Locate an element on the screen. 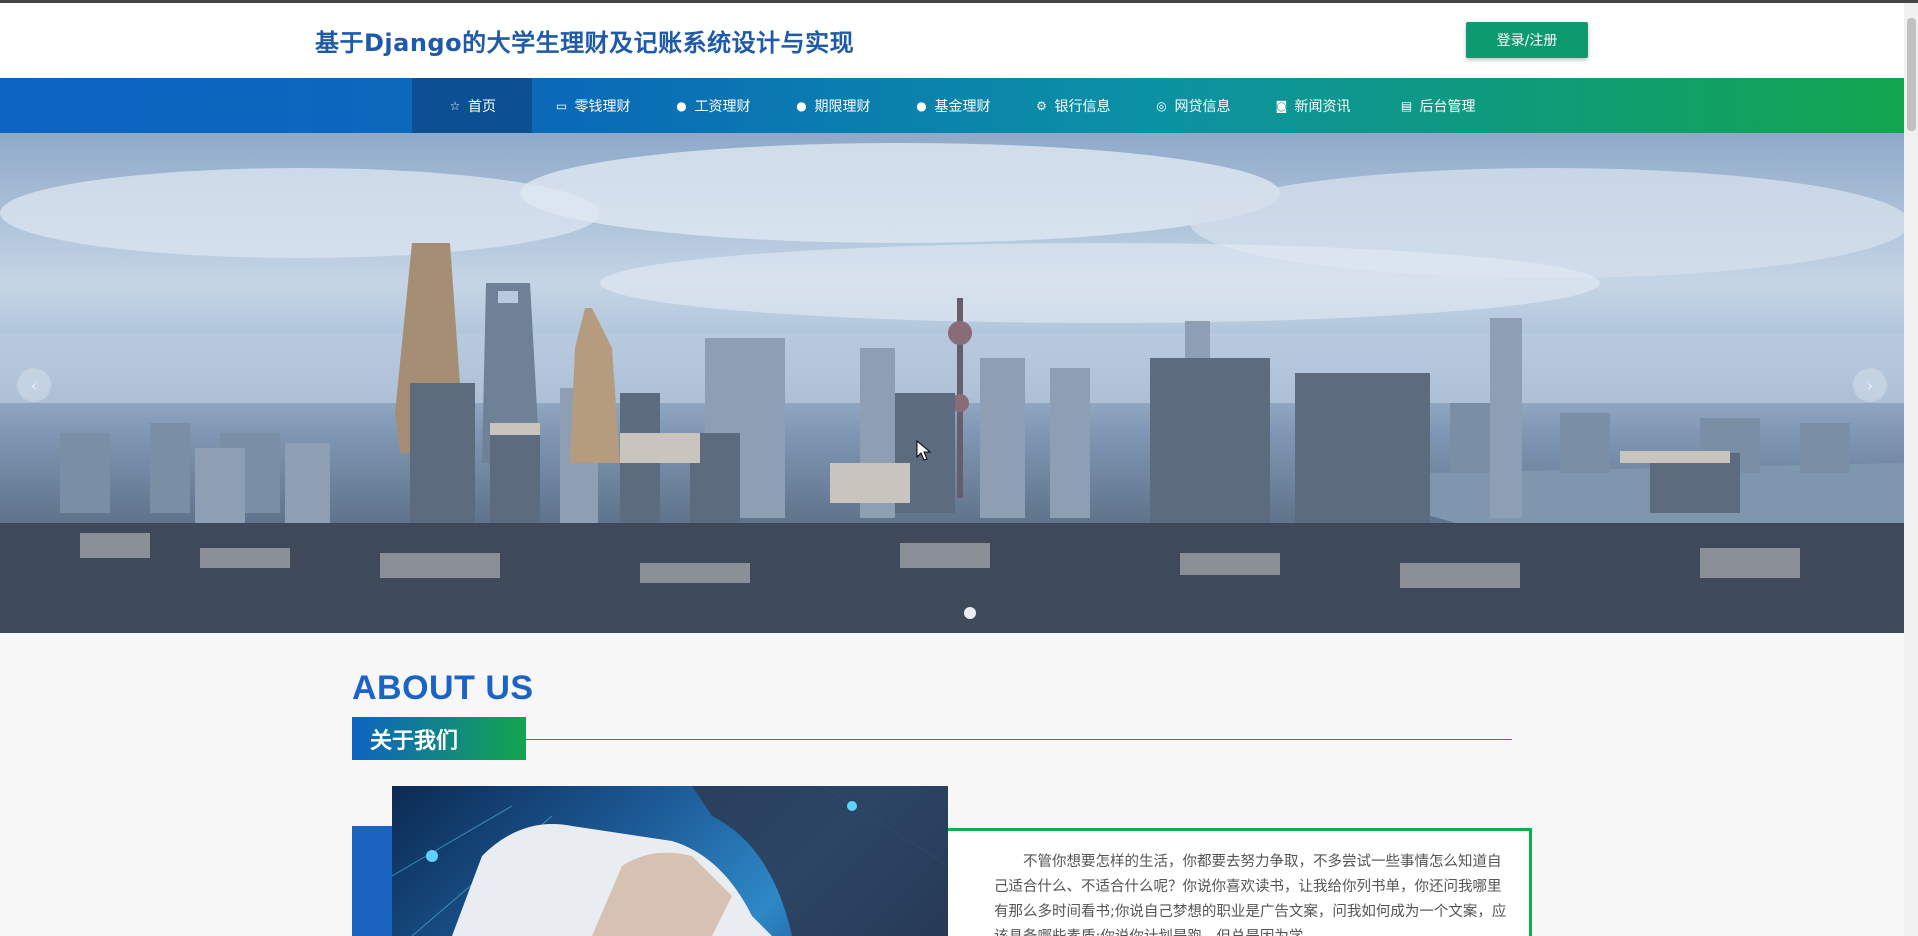  carousel-next-button: › is located at coordinates (1870, 385).